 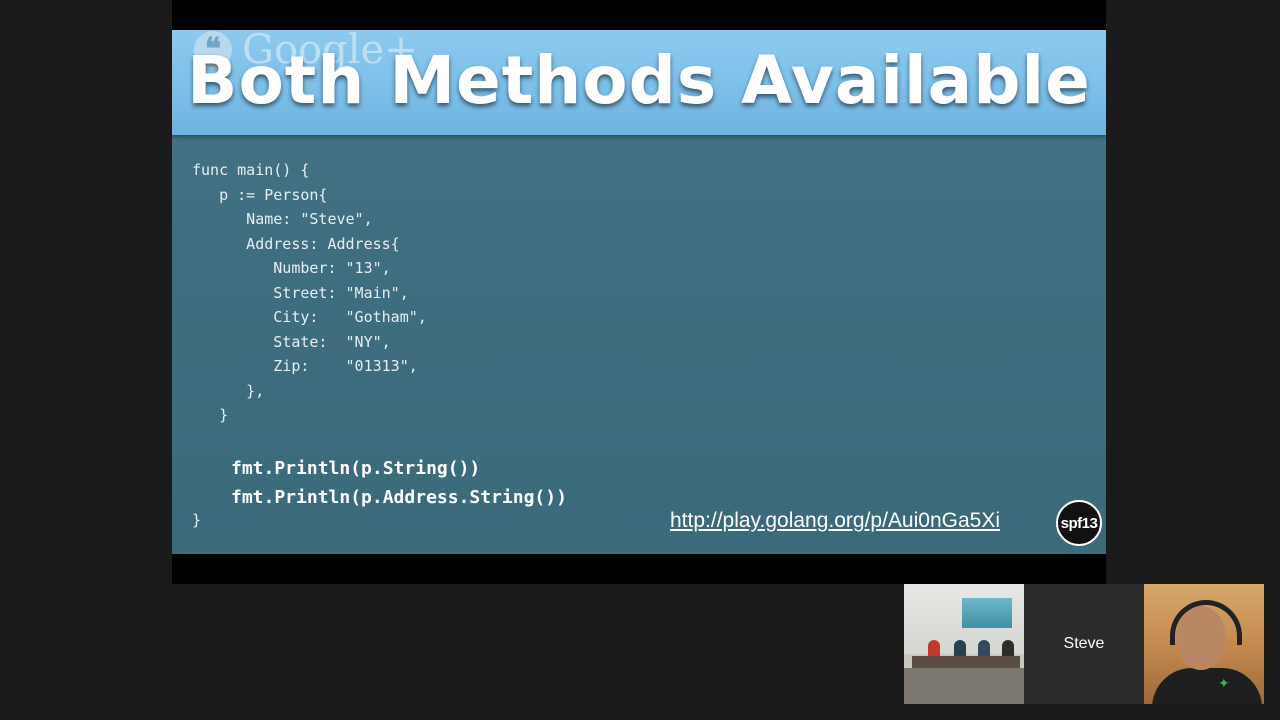 I want to click on room-table, so click(x=966, y=662).